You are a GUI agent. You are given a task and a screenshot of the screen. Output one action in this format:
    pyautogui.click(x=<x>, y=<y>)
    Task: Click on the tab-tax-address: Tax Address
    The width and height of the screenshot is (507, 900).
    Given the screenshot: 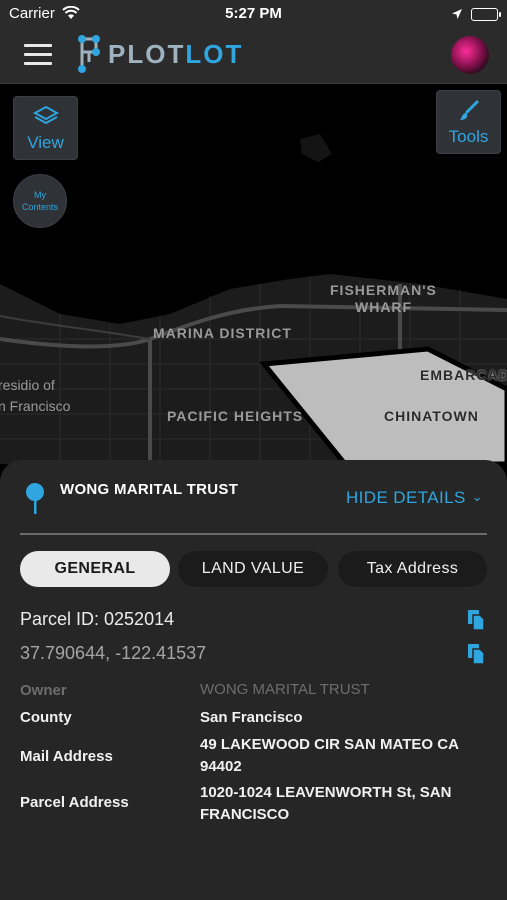 What is the action you would take?
    pyautogui.click(x=412, y=569)
    